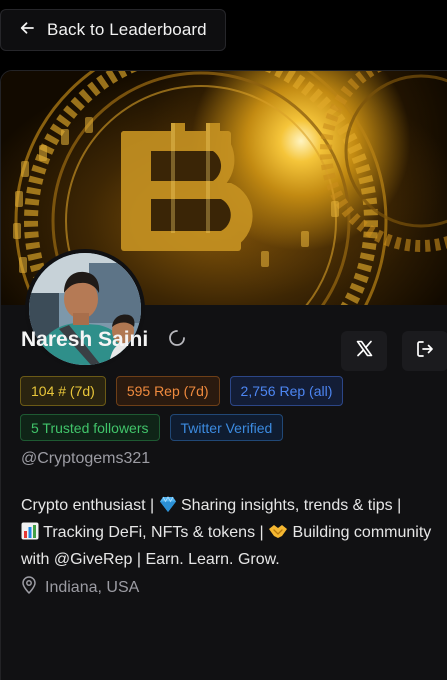  I want to click on profile-location: Indiana, USA, so click(80, 587).